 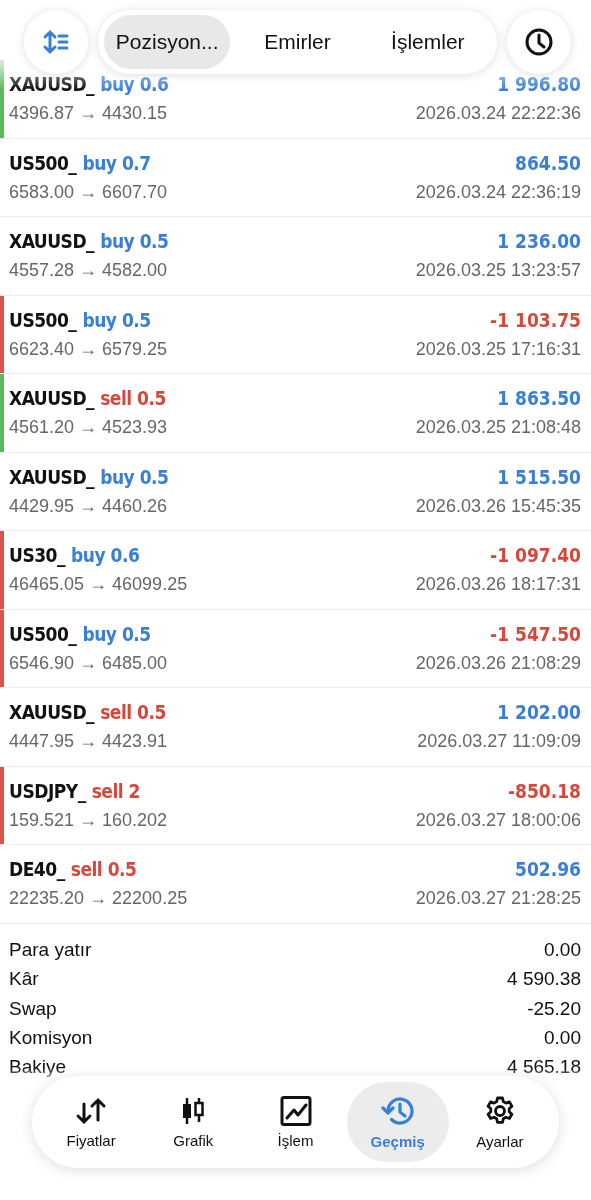 What do you see at coordinates (548, 869) in the screenshot?
I see `profit-value: 502.96` at bounding box center [548, 869].